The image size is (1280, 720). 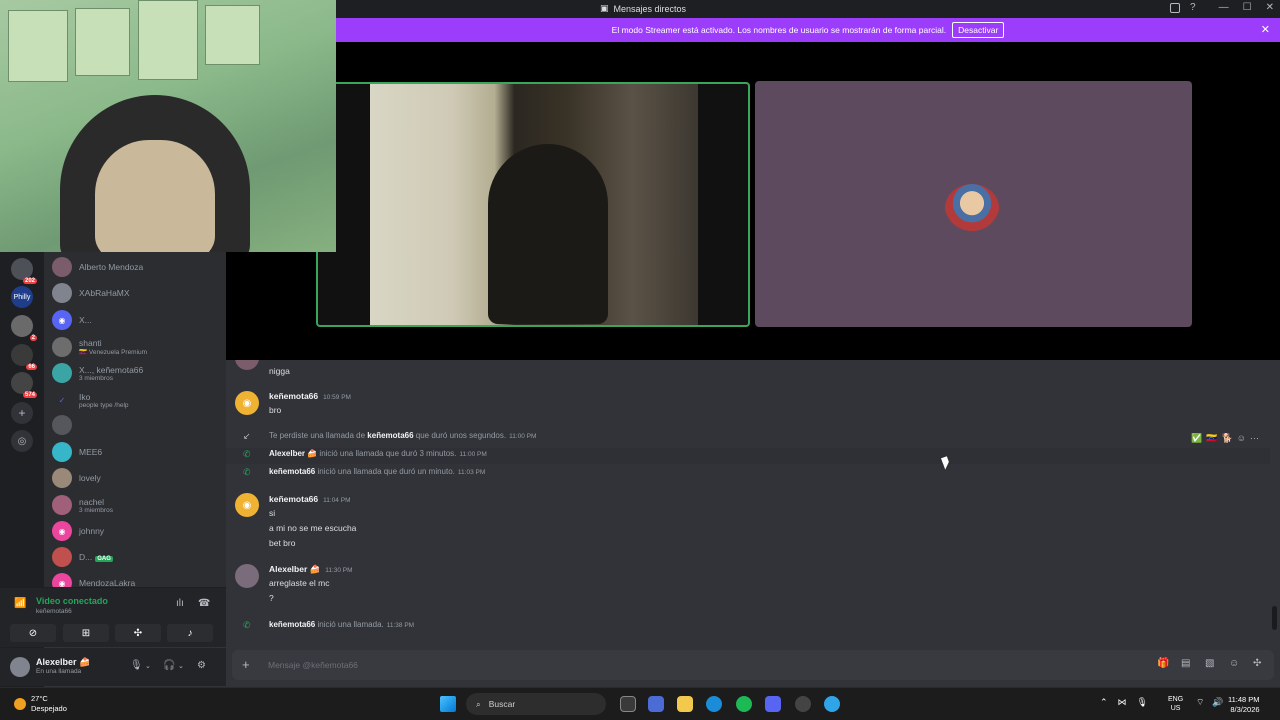 What do you see at coordinates (33, 338) in the screenshot?
I see `mention-badge: 2` at bounding box center [33, 338].